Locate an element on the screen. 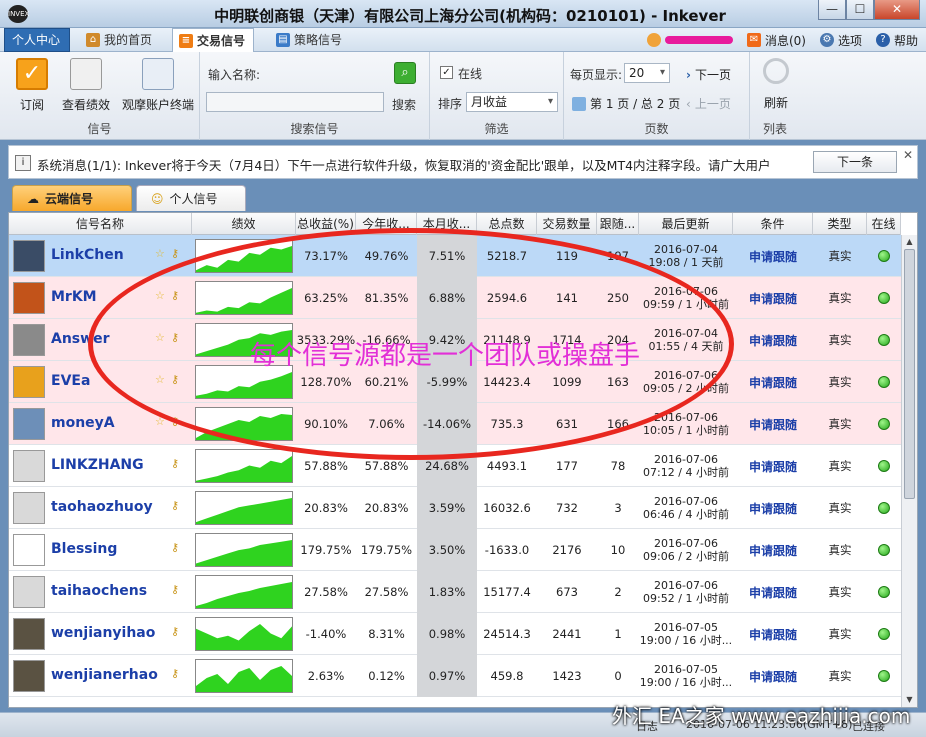  last-update-text: 2016-07-04 19:08 / 1 天前 is located at coordinates (686, 256).